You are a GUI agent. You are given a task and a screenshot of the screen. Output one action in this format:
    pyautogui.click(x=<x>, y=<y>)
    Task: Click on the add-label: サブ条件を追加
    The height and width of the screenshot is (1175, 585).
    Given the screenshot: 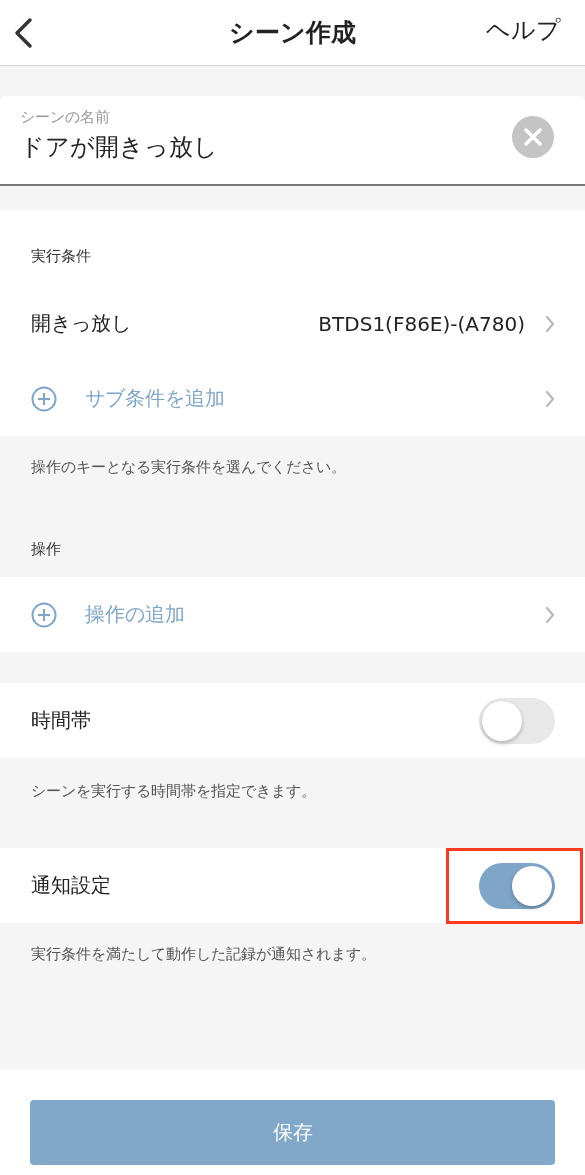 What is the action you would take?
    pyautogui.click(x=155, y=398)
    